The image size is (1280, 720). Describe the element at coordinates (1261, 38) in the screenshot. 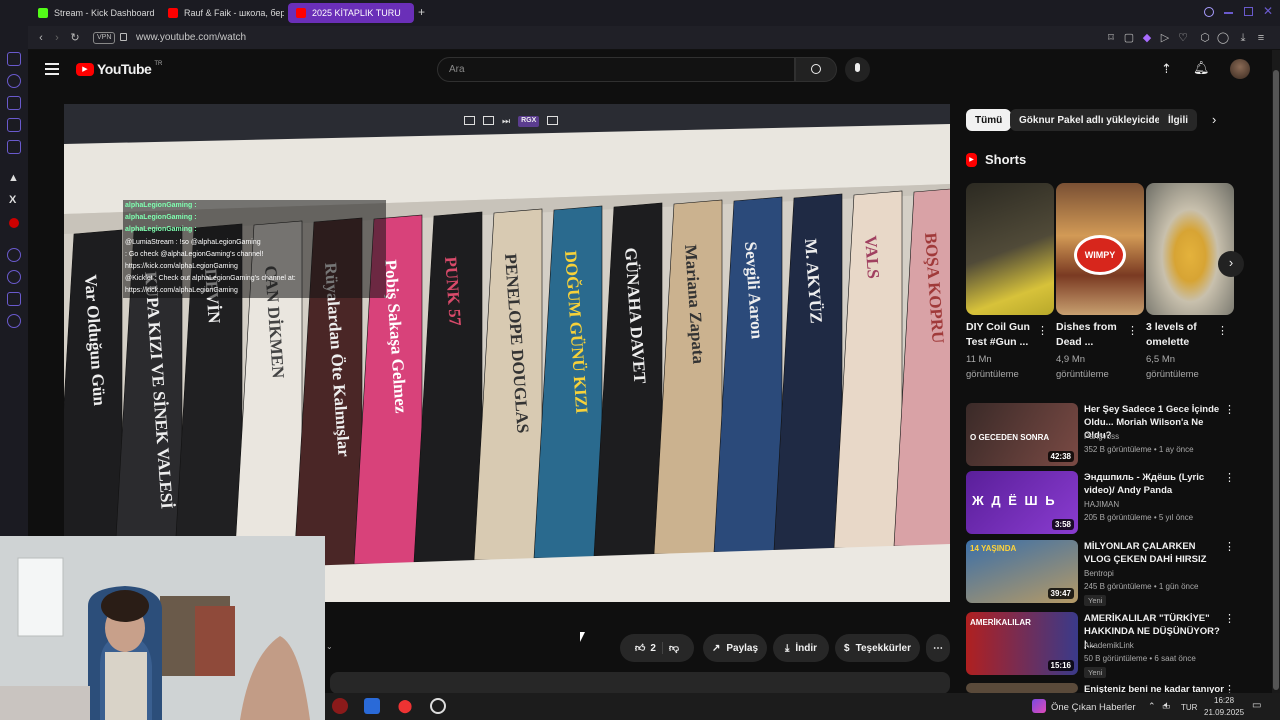

I see `menu-icon: ≡` at that location.